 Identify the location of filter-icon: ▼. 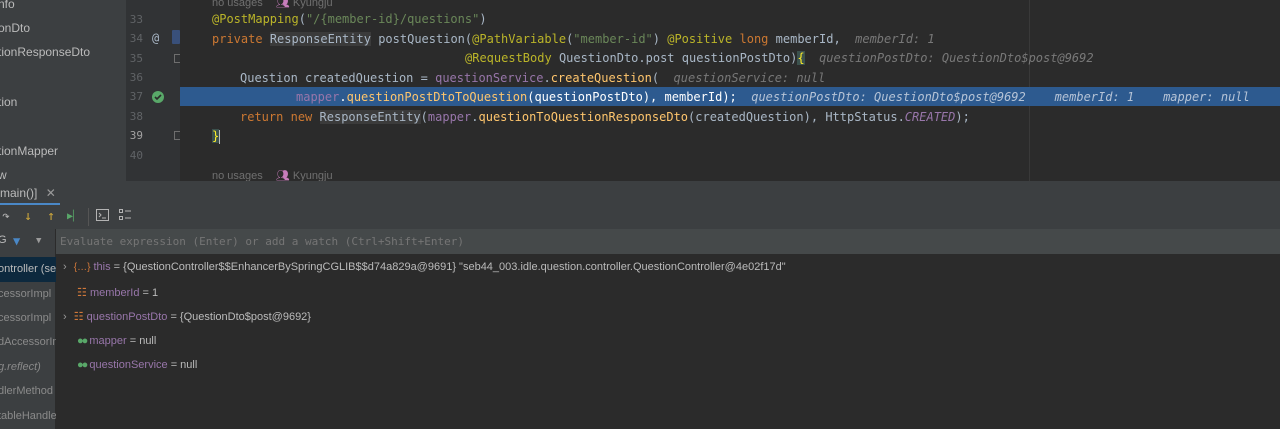
(16, 241).